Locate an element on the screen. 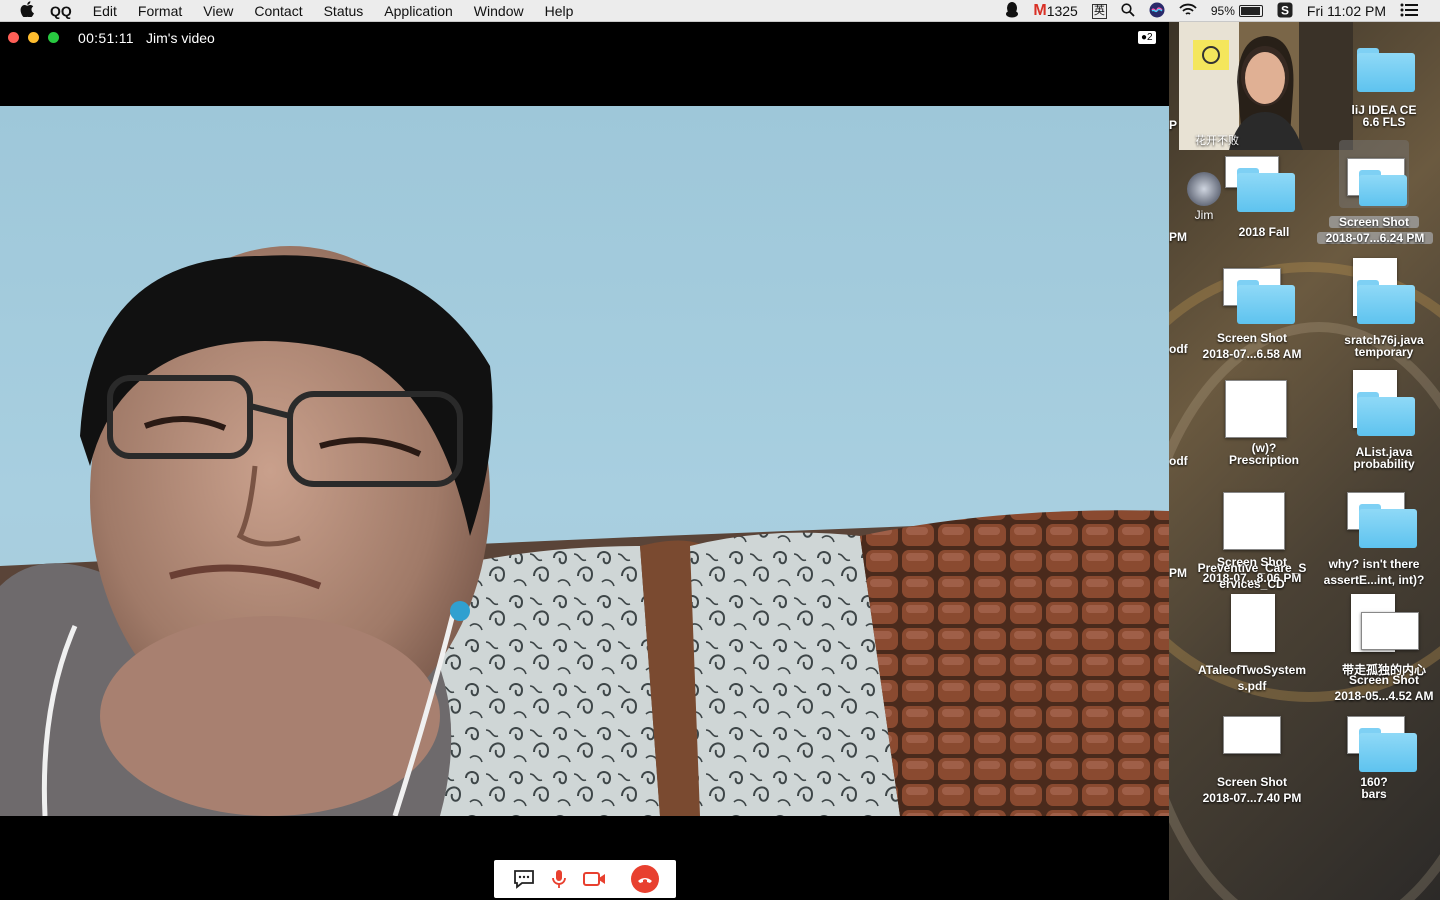 The height and width of the screenshot is (900, 1440). microphone-button is located at coordinates (559, 879).